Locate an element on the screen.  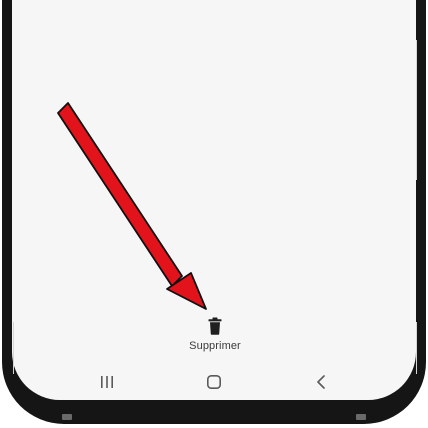
delete-label: Supprimer is located at coordinates (215, 346).